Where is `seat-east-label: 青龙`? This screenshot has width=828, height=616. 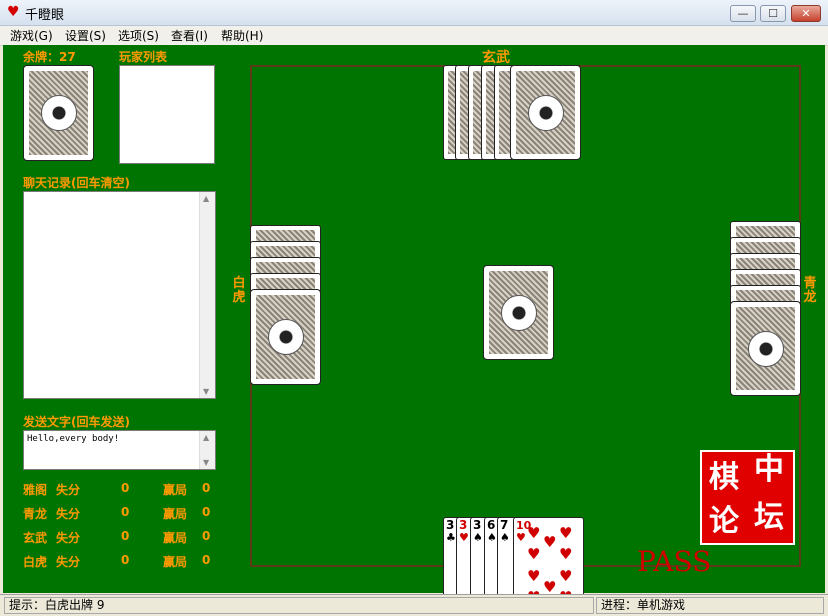
seat-east-label: 青龙 is located at coordinates (810, 290).